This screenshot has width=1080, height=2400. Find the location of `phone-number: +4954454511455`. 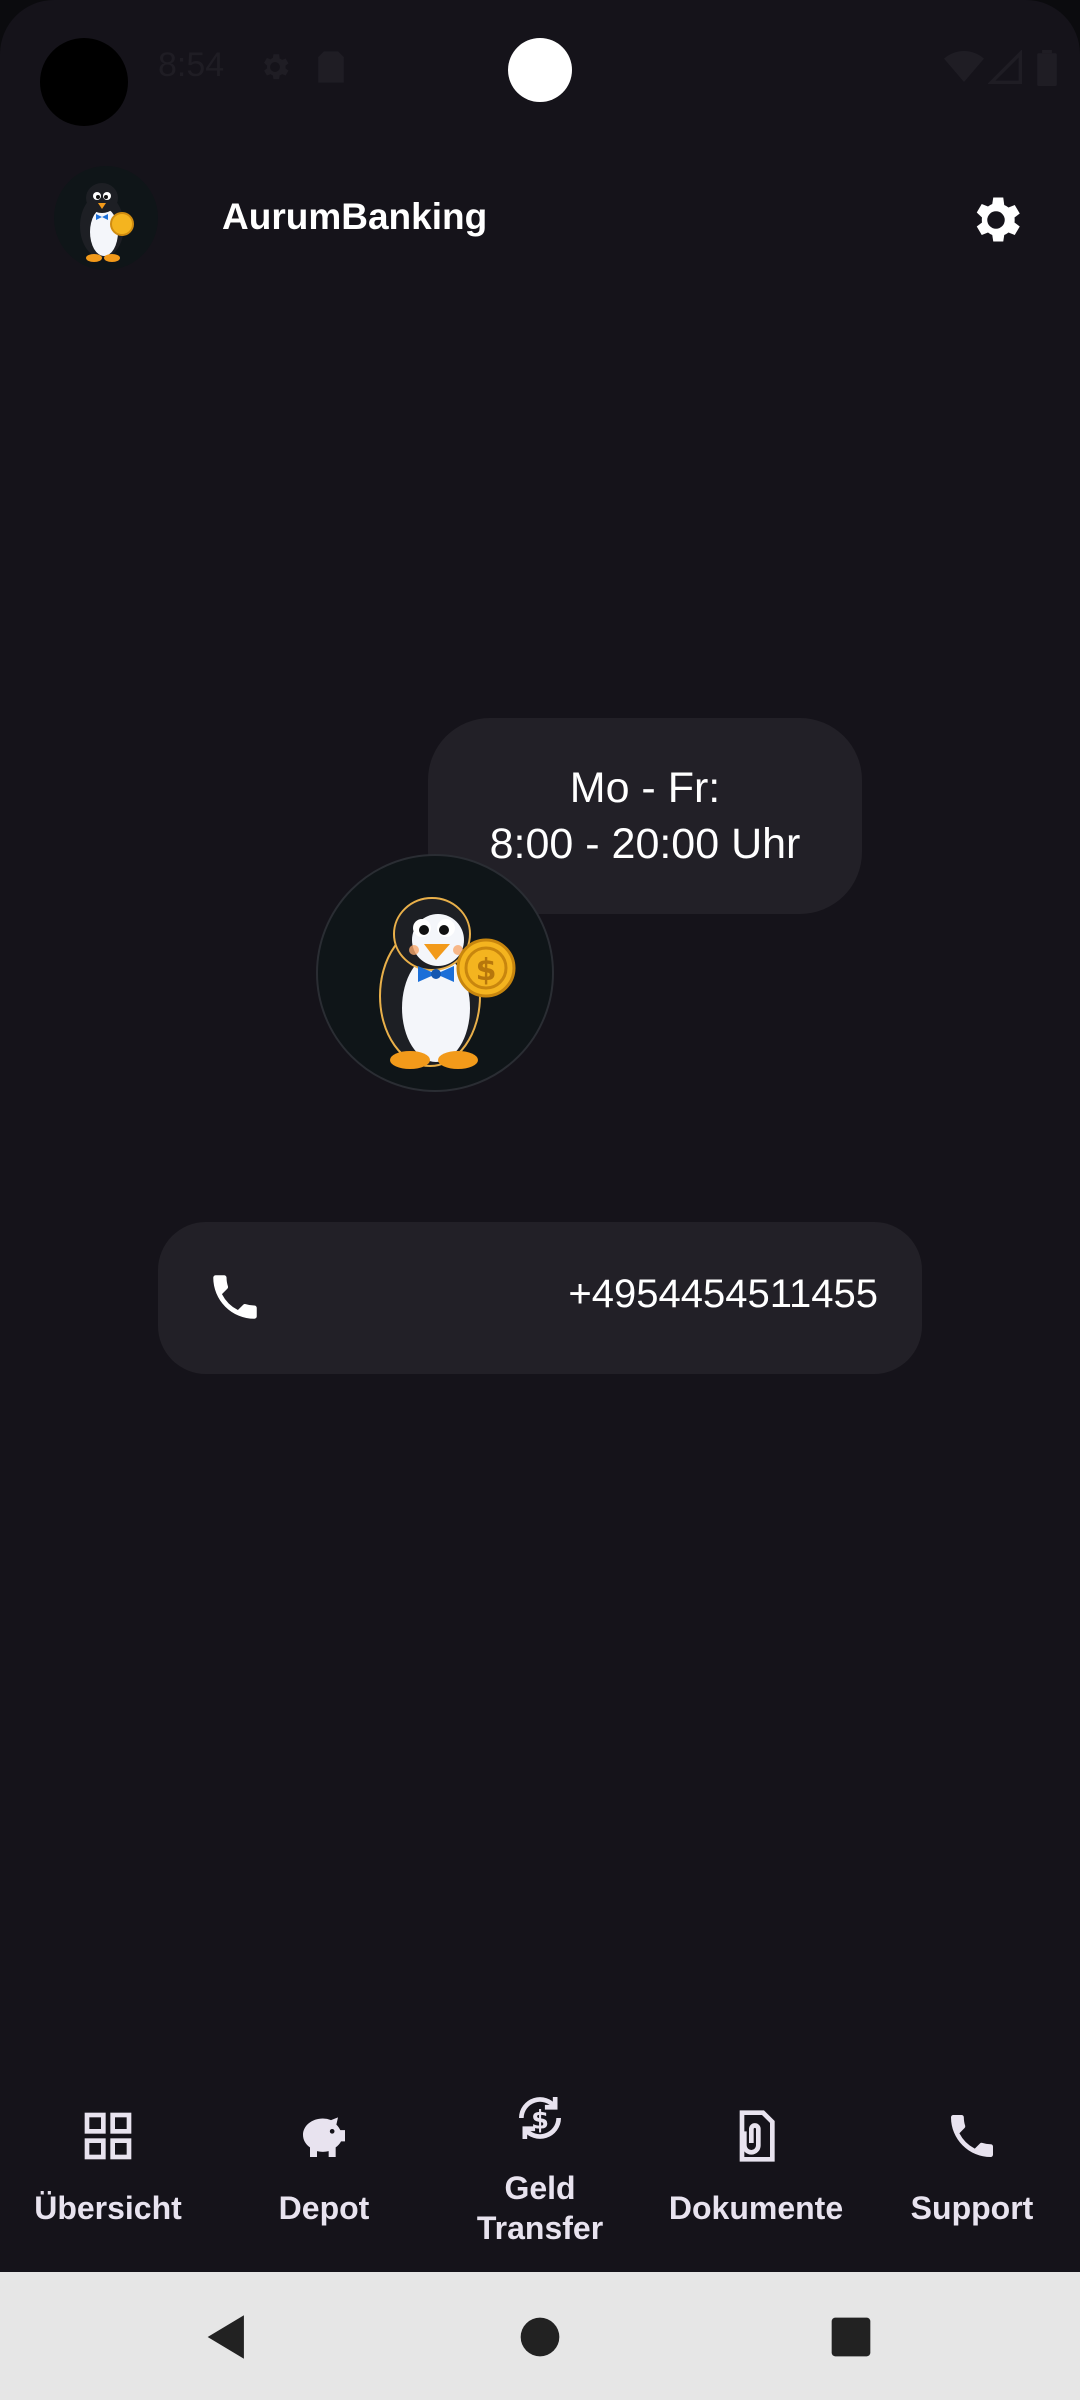

phone-number: +4954454511455 is located at coordinates (723, 1294).